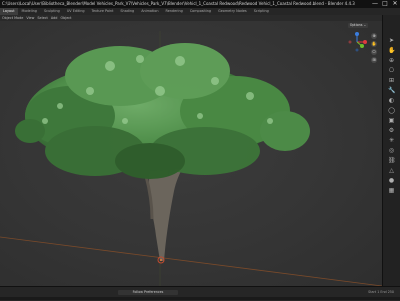 This screenshot has width=400, height=301. What do you see at coordinates (391, 100) in the screenshot?
I see `scene-icon: ◐` at bounding box center [391, 100].